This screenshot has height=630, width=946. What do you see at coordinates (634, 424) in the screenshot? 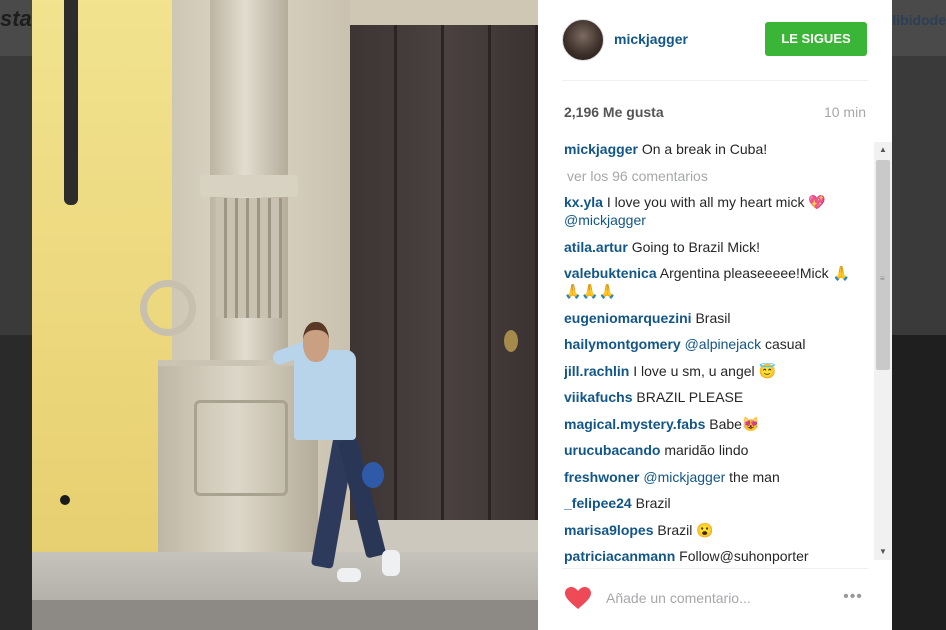
I see `comment-username: magical.mystery.fabs` at bounding box center [634, 424].